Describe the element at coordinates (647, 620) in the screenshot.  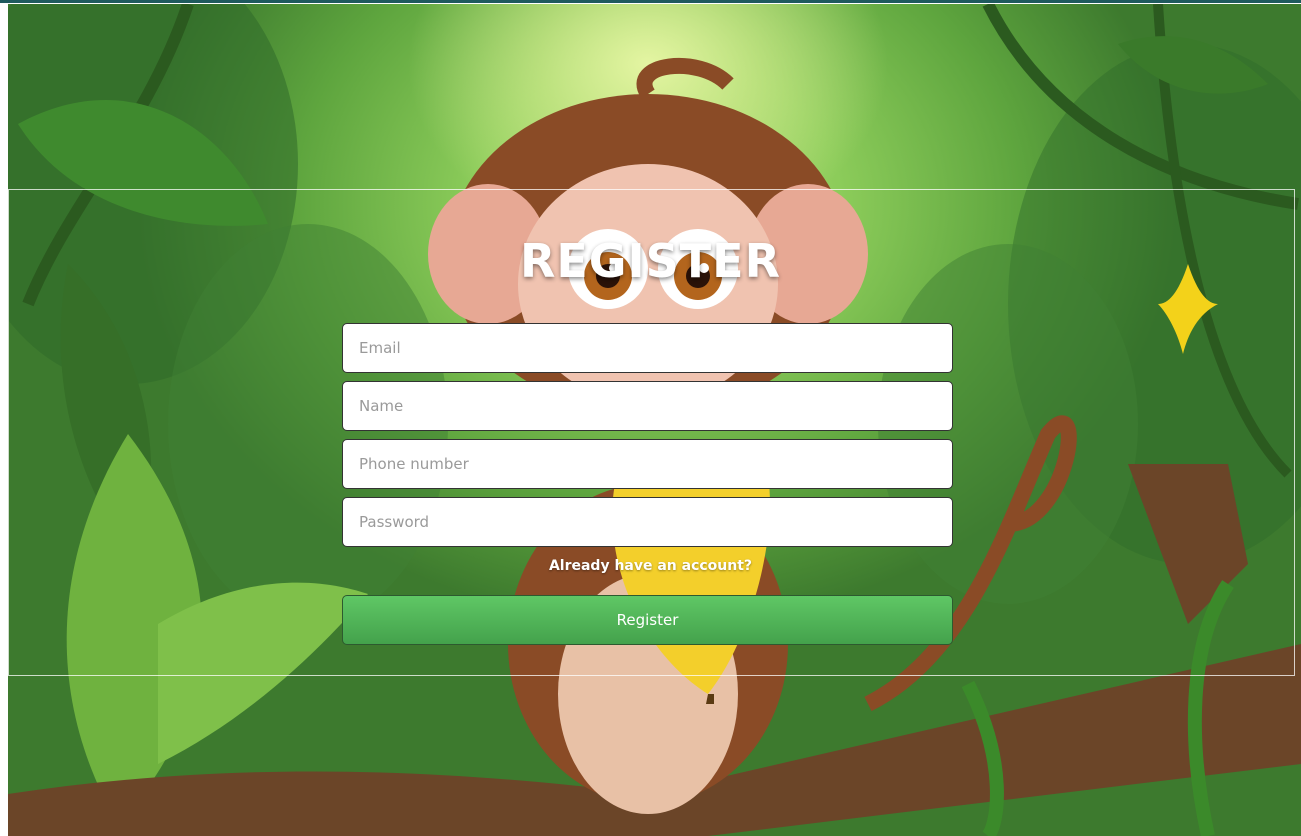
I see `register-button: Register` at that location.